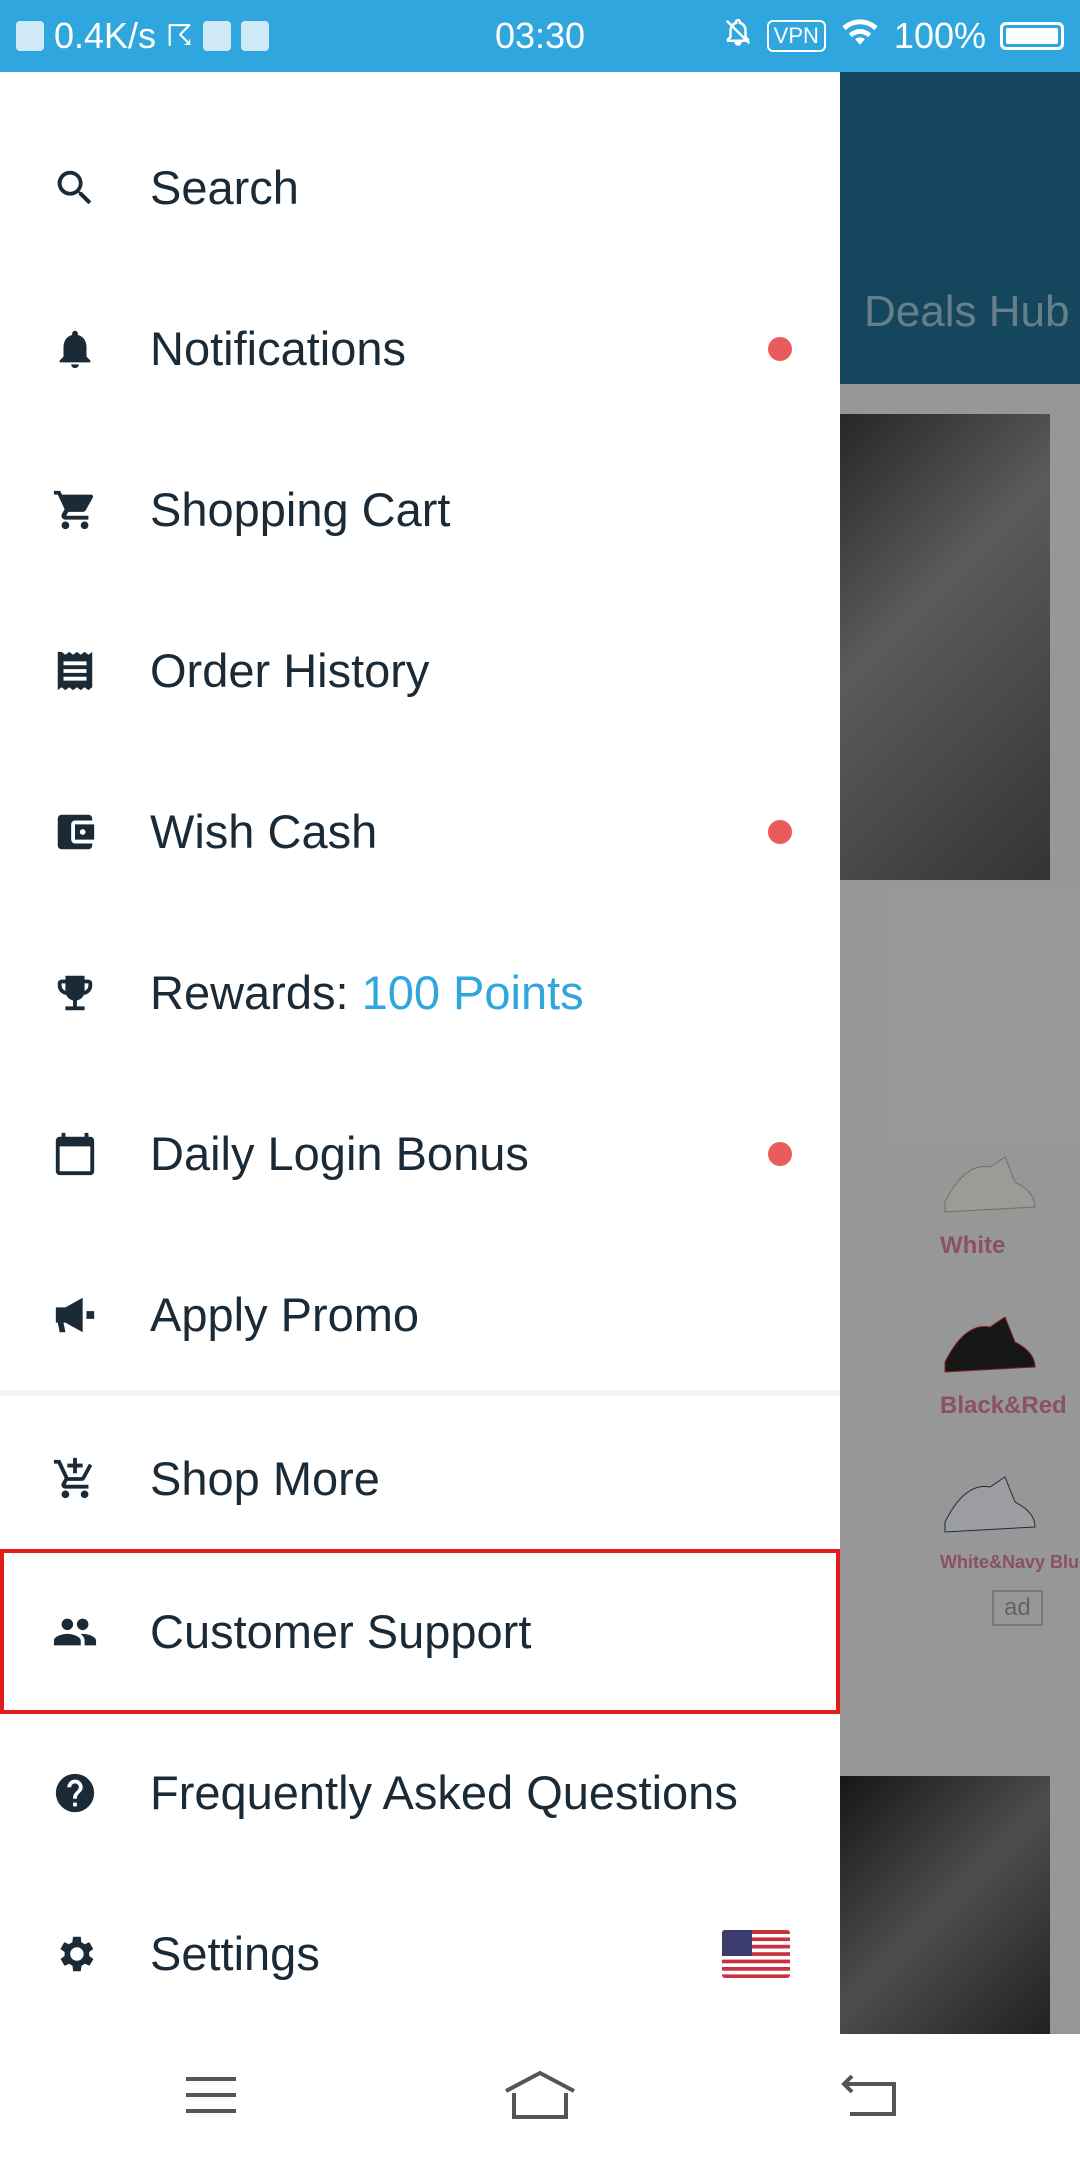 Image resolution: width=1080 pixels, height=2160 pixels. What do you see at coordinates (75, 1632) in the screenshot?
I see `people-icon` at bounding box center [75, 1632].